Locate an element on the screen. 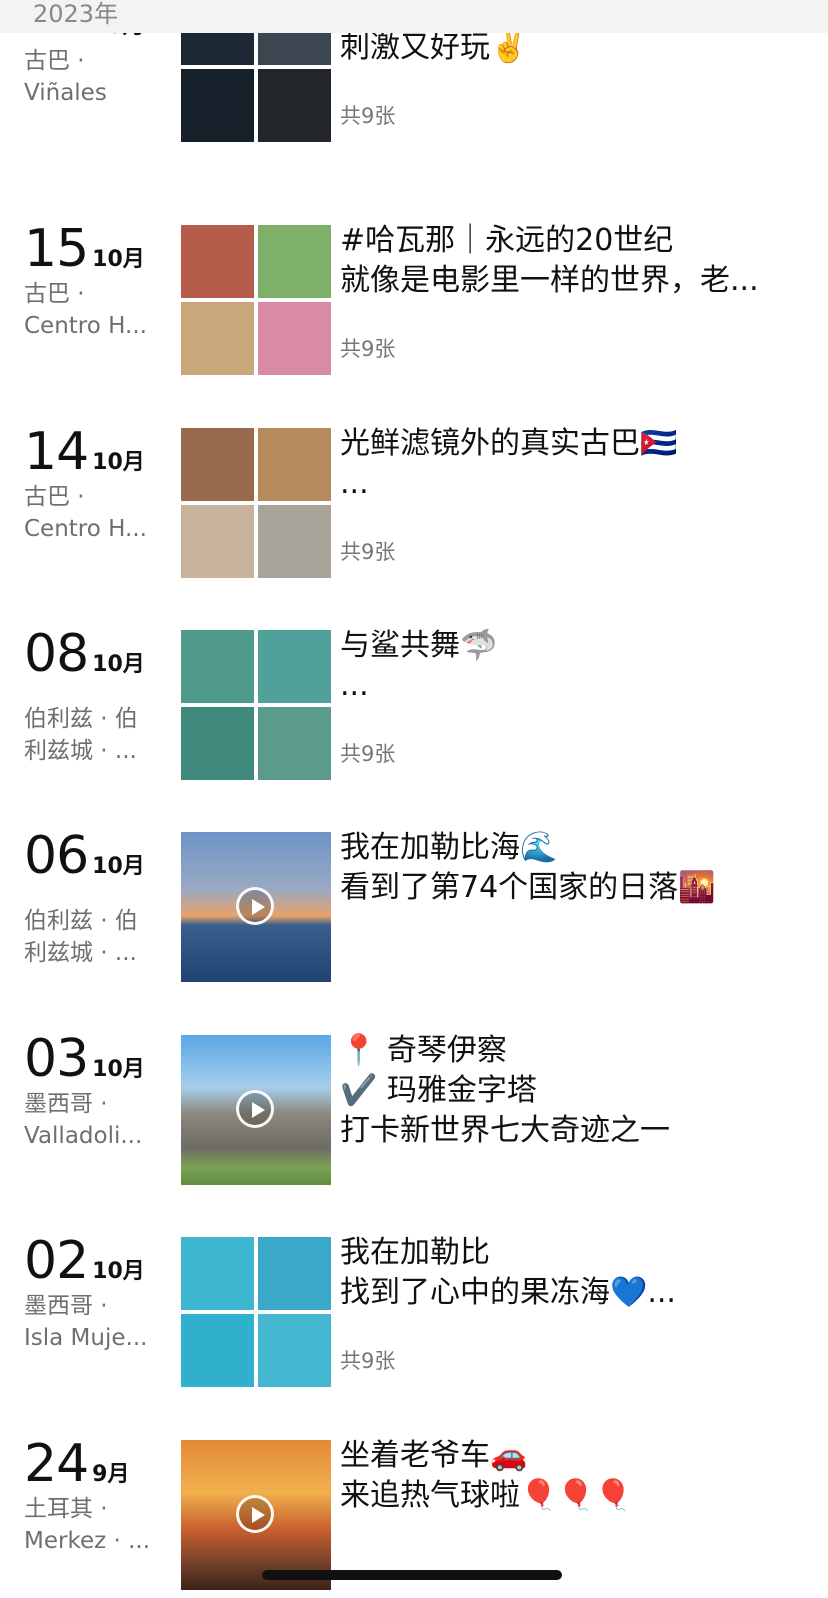 The image size is (828, 1598). post-date: 02 10月 is located at coordinates (96, 1261).